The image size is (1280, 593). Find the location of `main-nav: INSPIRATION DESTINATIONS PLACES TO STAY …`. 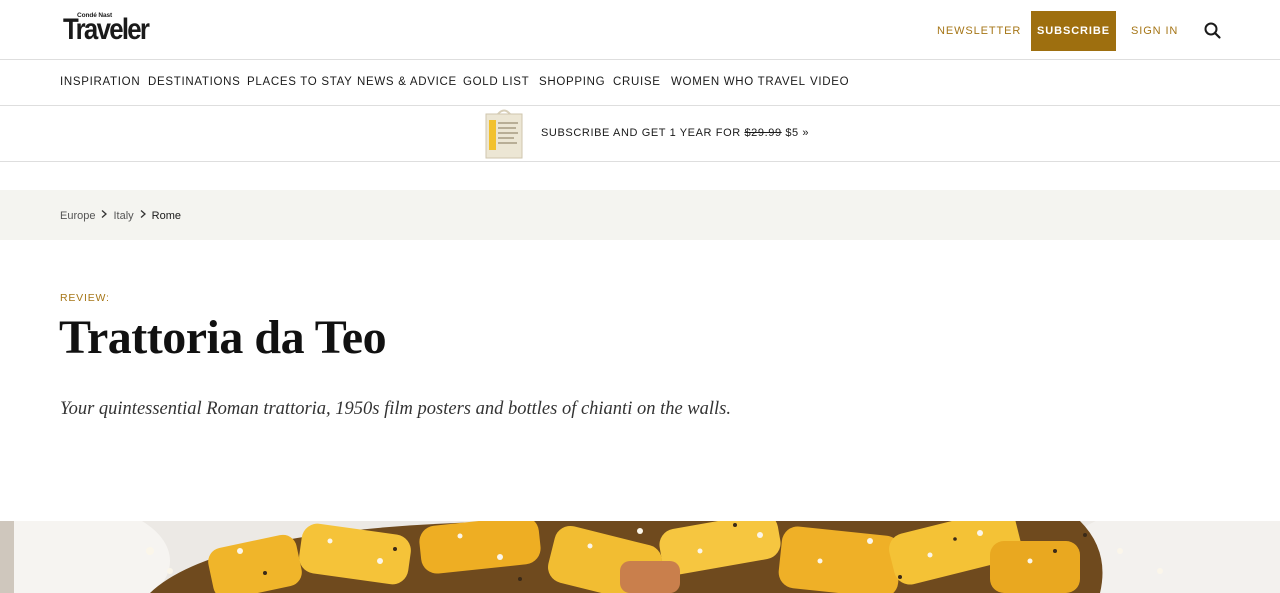

main-nav: INSPIRATION DESTINATIONS PLACES TO STAY … is located at coordinates (640, 83).